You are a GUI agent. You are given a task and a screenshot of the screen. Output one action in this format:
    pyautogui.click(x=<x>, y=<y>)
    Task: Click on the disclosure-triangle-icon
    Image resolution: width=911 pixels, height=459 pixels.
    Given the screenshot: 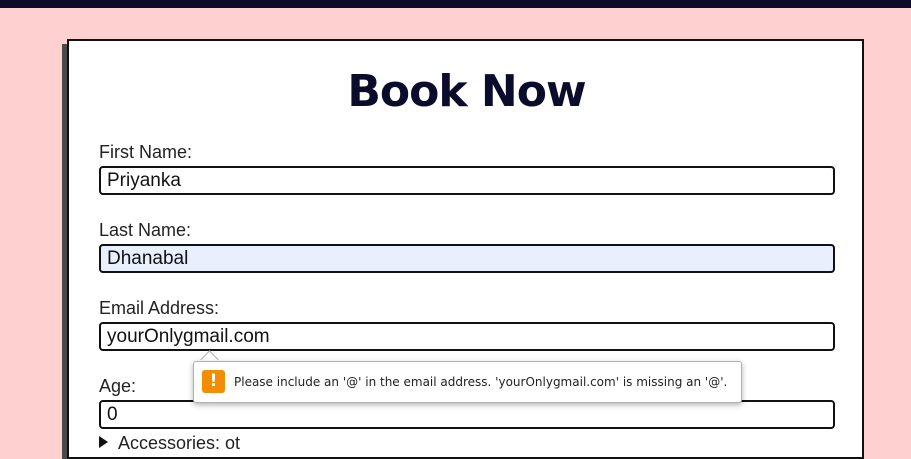 What is the action you would take?
    pyautogui.click(x=103, y=442)
    